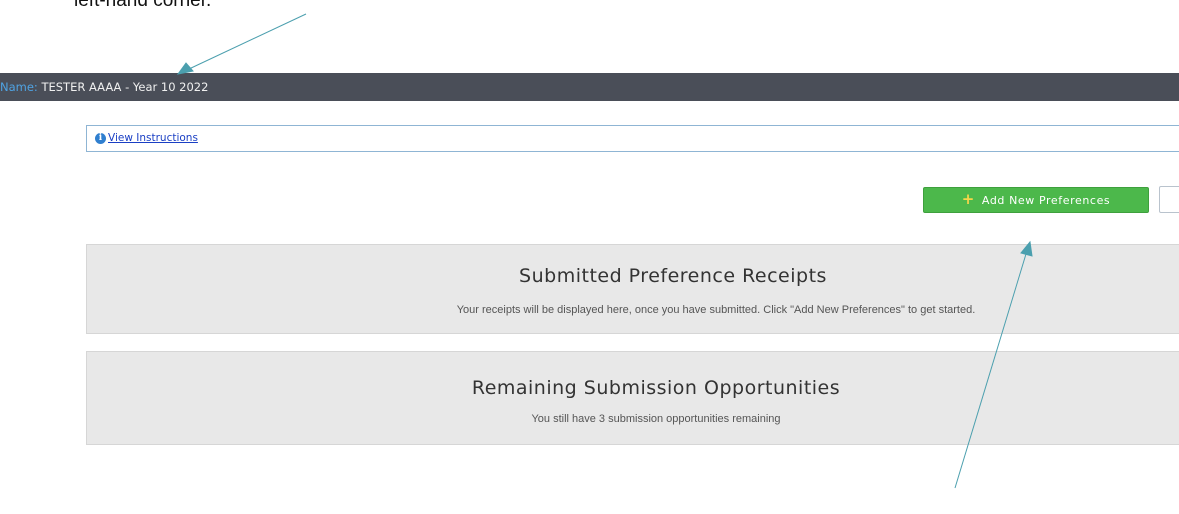 This screenshot has width=1179, height=514. I want to click on arrow-to-button-head, so click(1026, 248).